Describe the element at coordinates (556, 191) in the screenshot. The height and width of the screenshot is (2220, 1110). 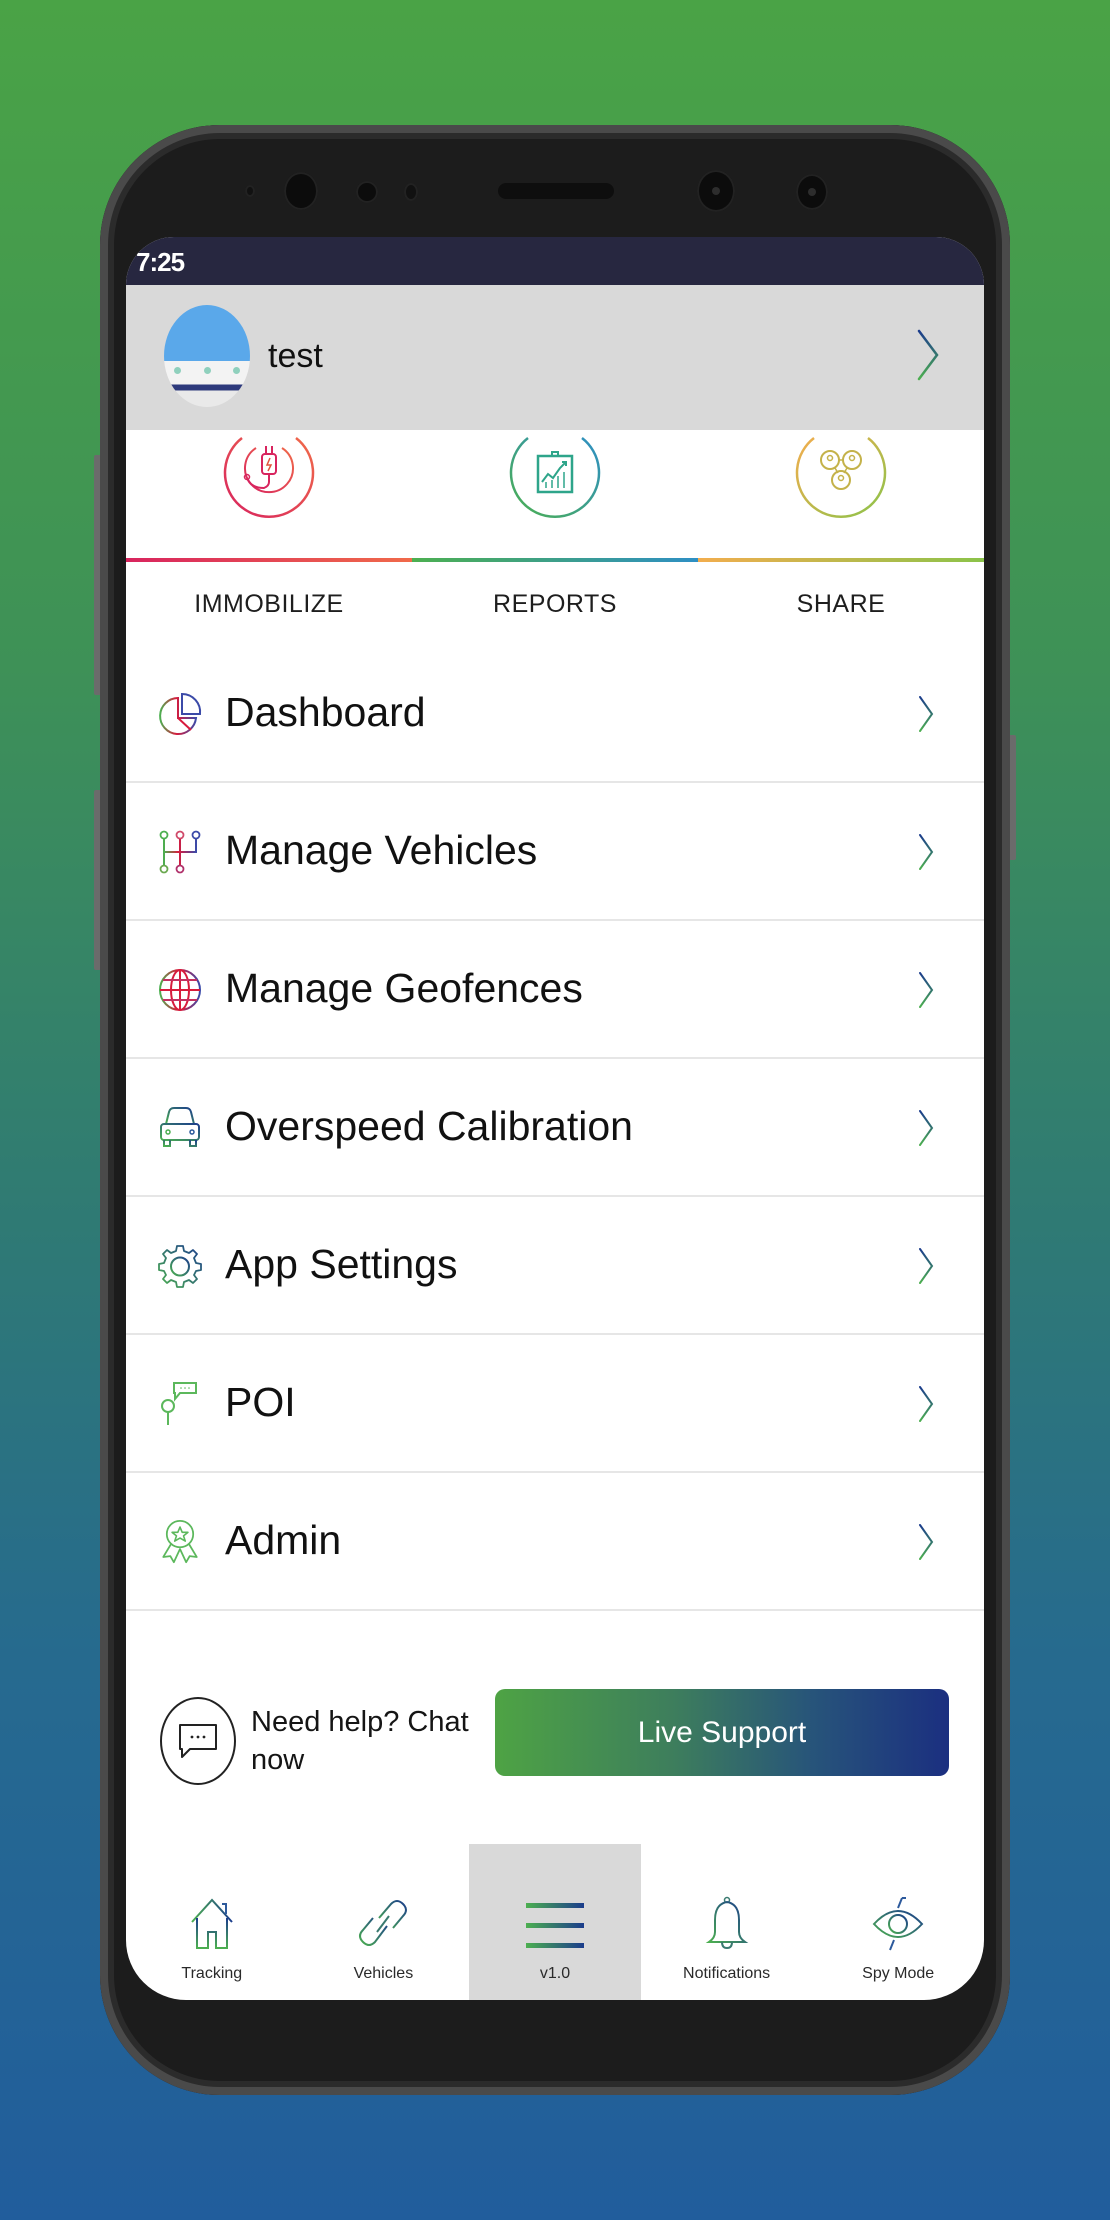
I see `earpiece-speaker` at that location.